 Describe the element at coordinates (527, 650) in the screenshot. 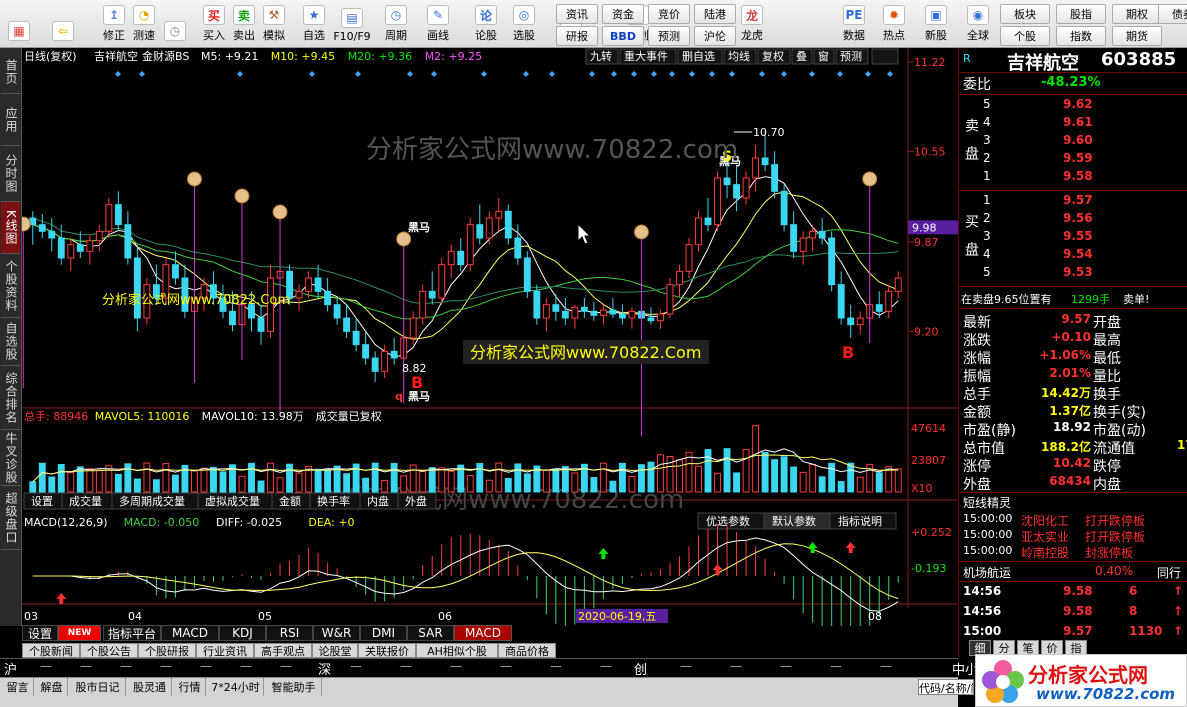

I see `info-tab-8: 商品价格` at that location.